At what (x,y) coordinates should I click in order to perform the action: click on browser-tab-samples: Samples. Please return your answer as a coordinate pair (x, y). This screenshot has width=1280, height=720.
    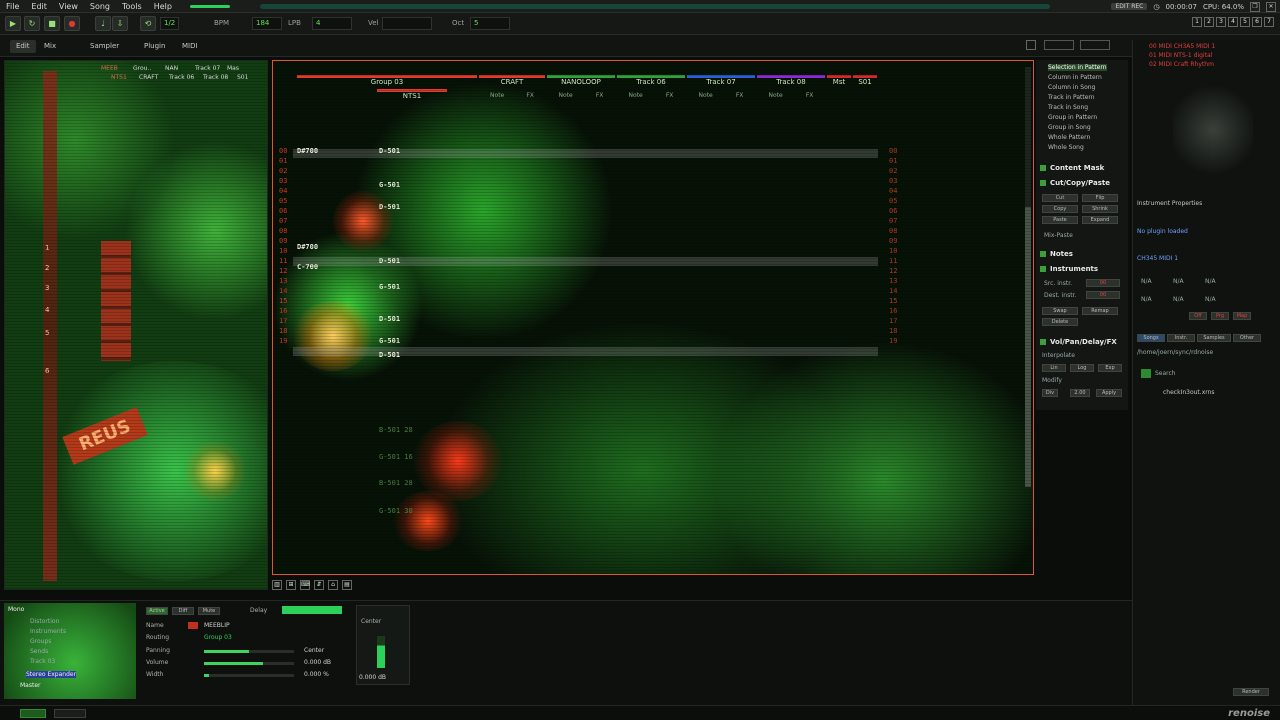
    Looking at the image, I should click on (1214, 338).